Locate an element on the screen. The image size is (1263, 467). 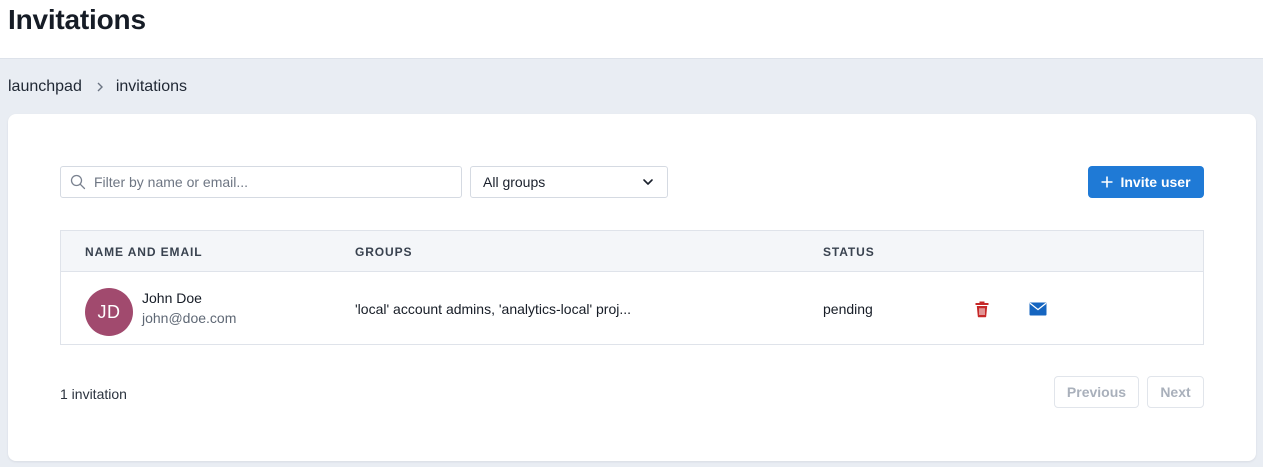
column-header-groups: GROUPS is located at coordinates (384, 252).